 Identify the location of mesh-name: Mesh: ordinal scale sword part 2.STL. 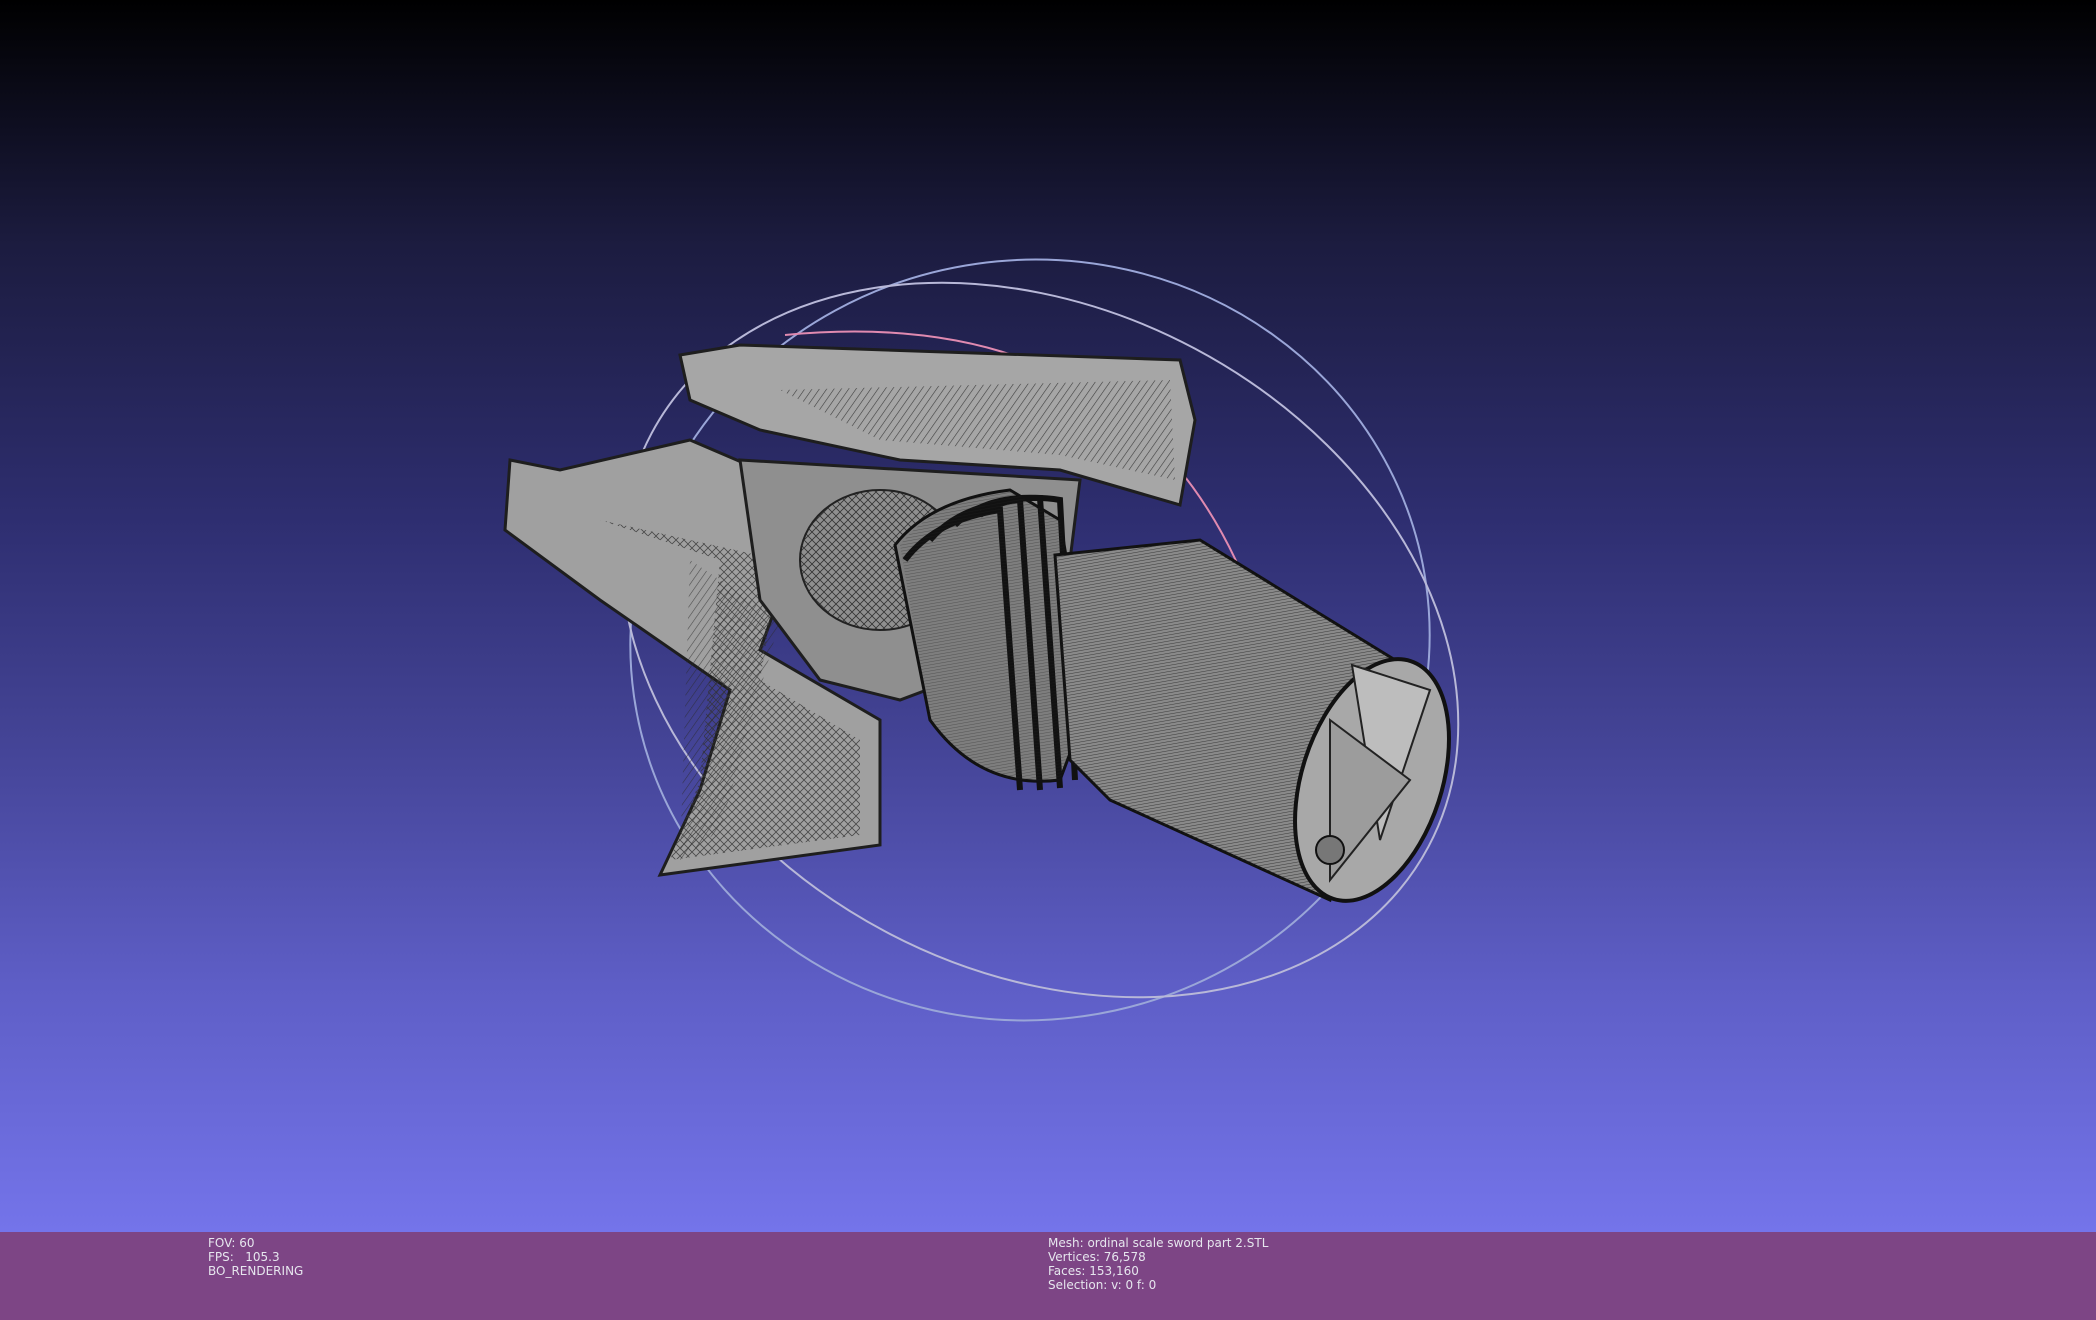
(1158, 1243).